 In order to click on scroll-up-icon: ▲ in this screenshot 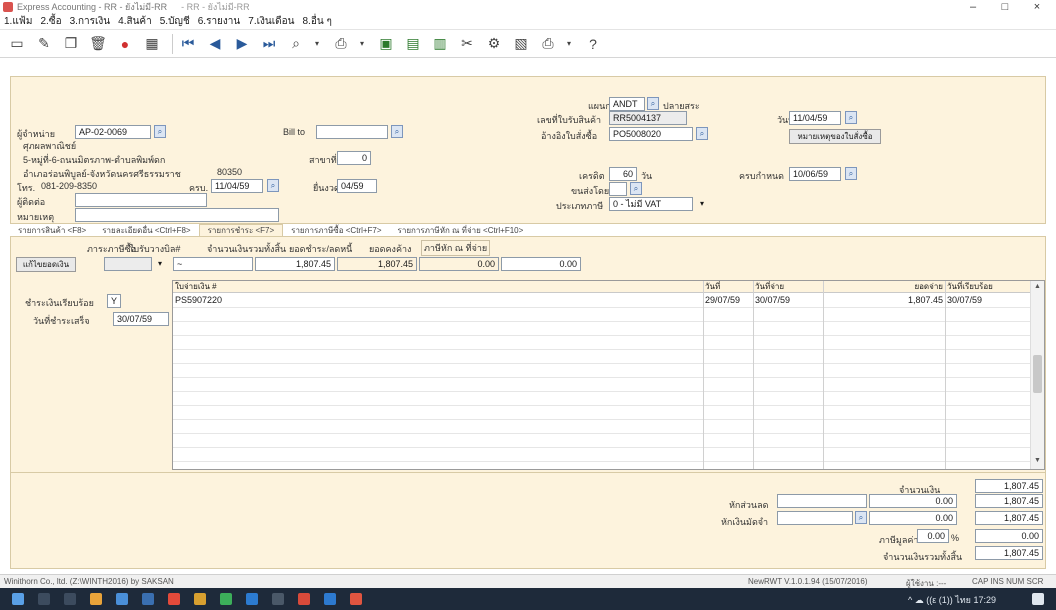, I will do `click(1037, 286)`.